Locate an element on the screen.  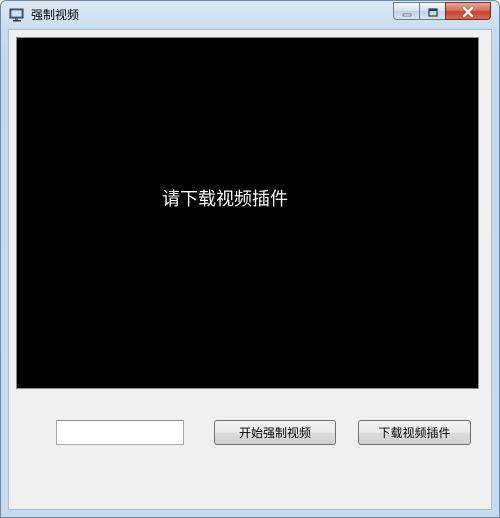
text-input is located at coordinates (120, 432).